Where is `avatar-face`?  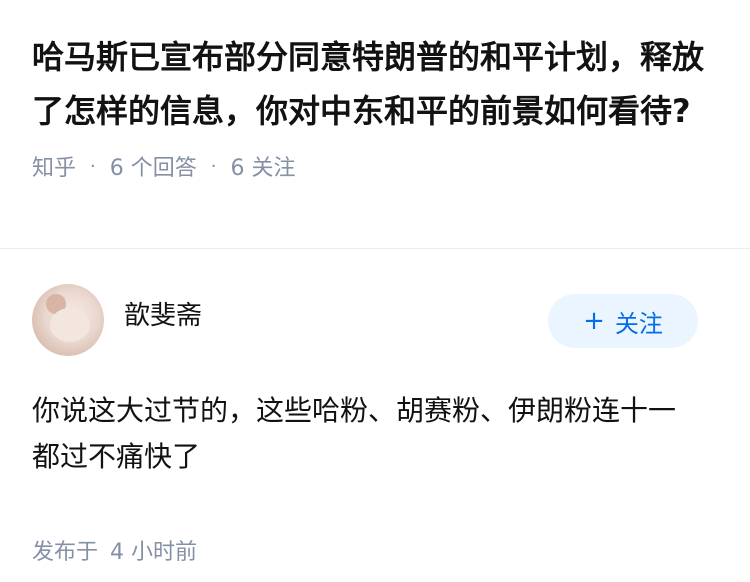
avatar-face is located at coordinates (70, 325).